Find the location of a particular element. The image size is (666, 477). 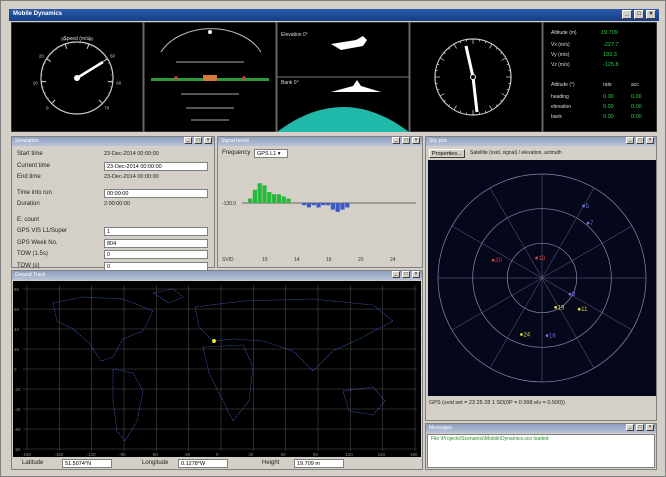

sky-minimize-button: _ is located at coordinates (630, 140).